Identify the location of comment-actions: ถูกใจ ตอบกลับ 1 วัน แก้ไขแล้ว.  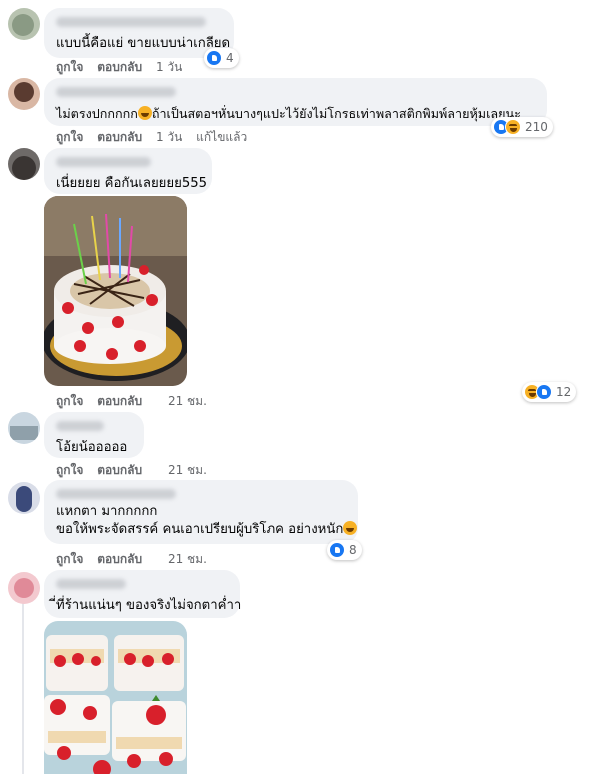
(156, 137).